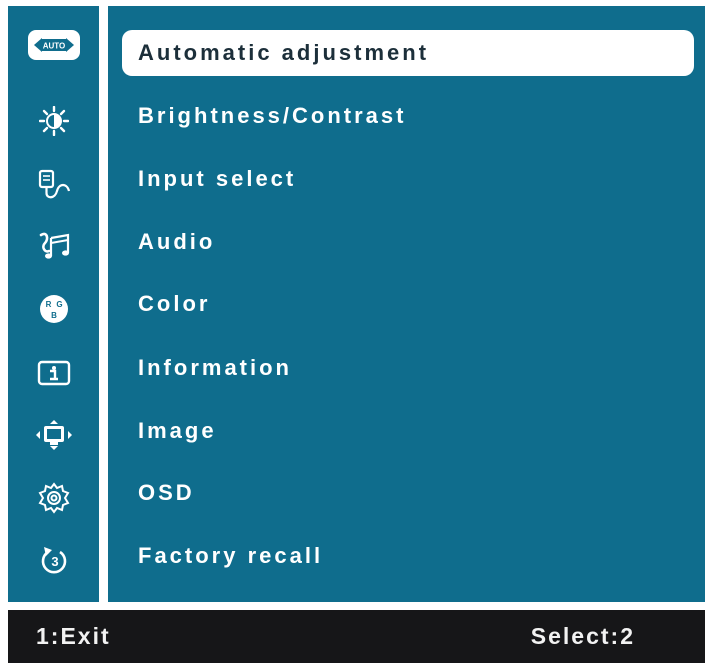  I want to click on menu-item-osd: OSD, so click(408, 493).